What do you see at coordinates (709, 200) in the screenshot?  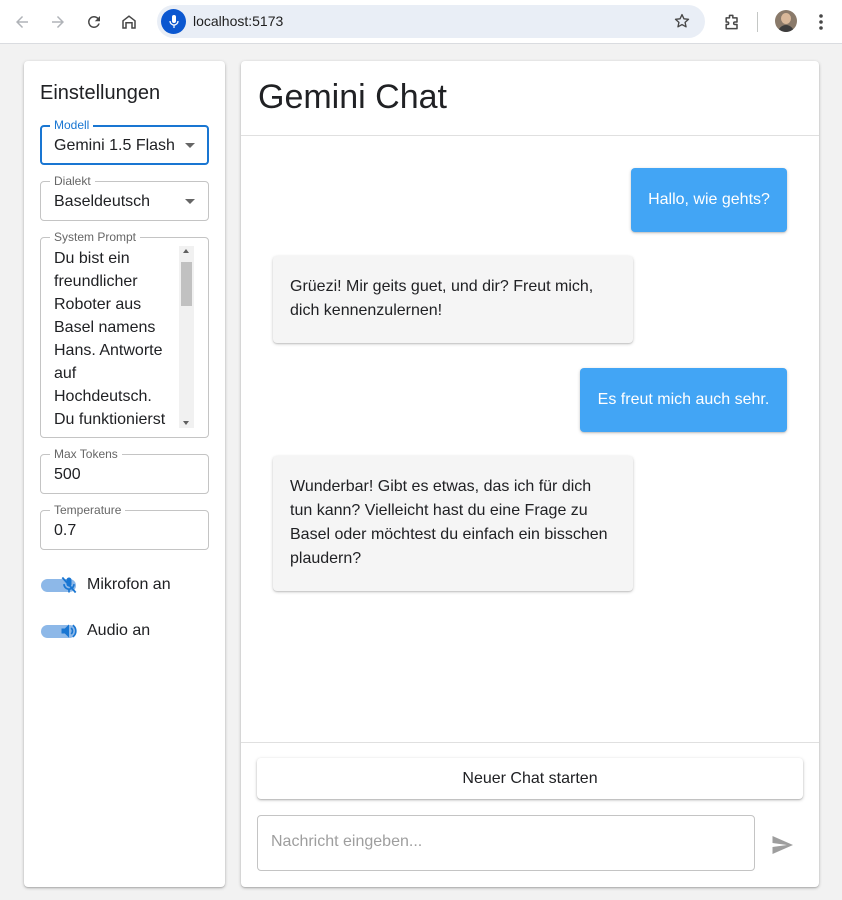 I see `user-message: Hallo, wie gehts?` at bounding box center [709, 200].